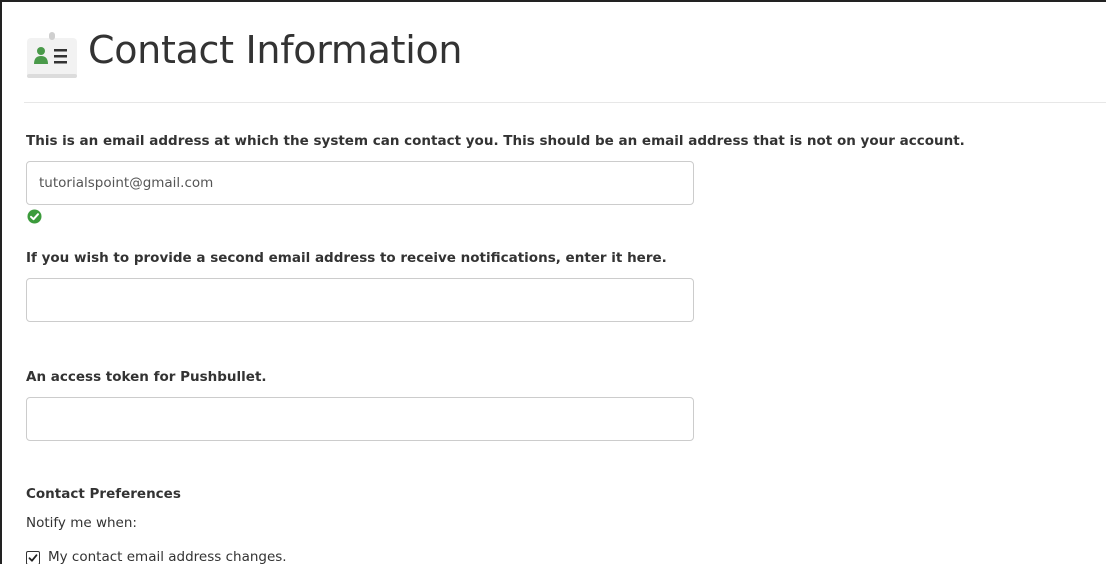  I want to click on page-header: Contact Information, so click(565, 63).